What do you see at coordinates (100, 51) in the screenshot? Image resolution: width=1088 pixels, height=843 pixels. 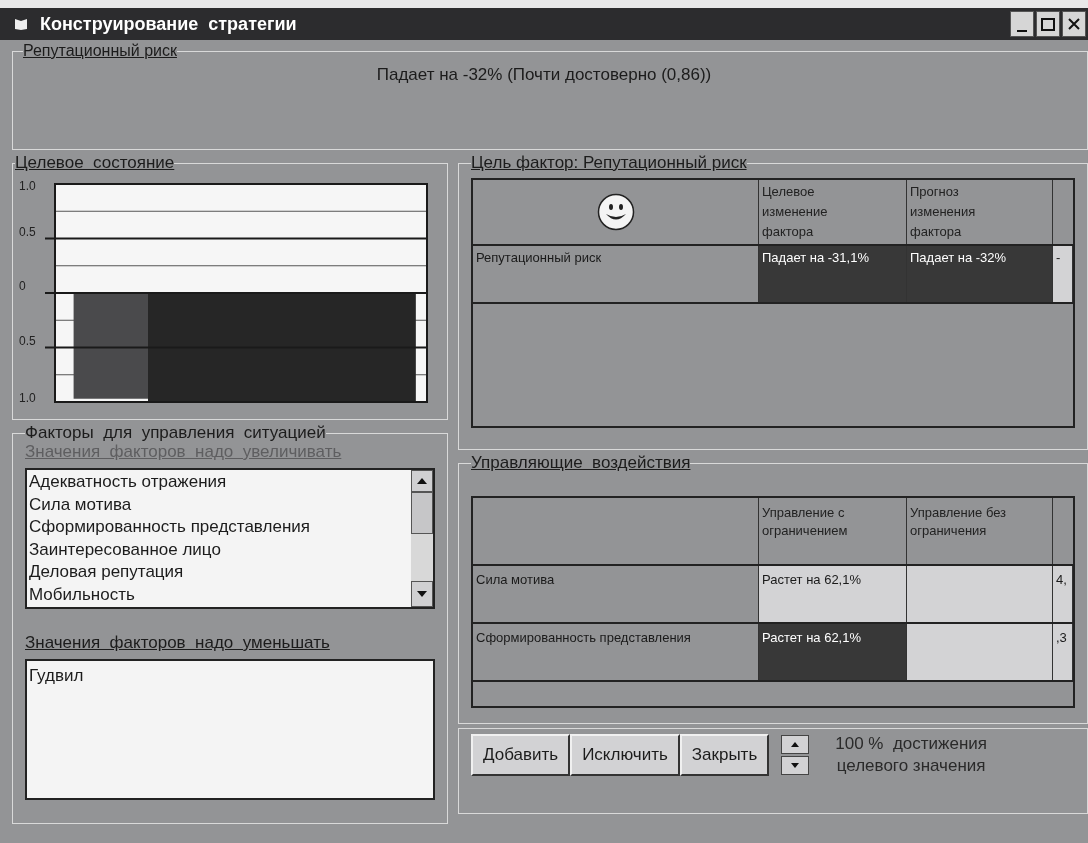 I see `group-title: Репутационный риск` at bounding box center [100, 51].